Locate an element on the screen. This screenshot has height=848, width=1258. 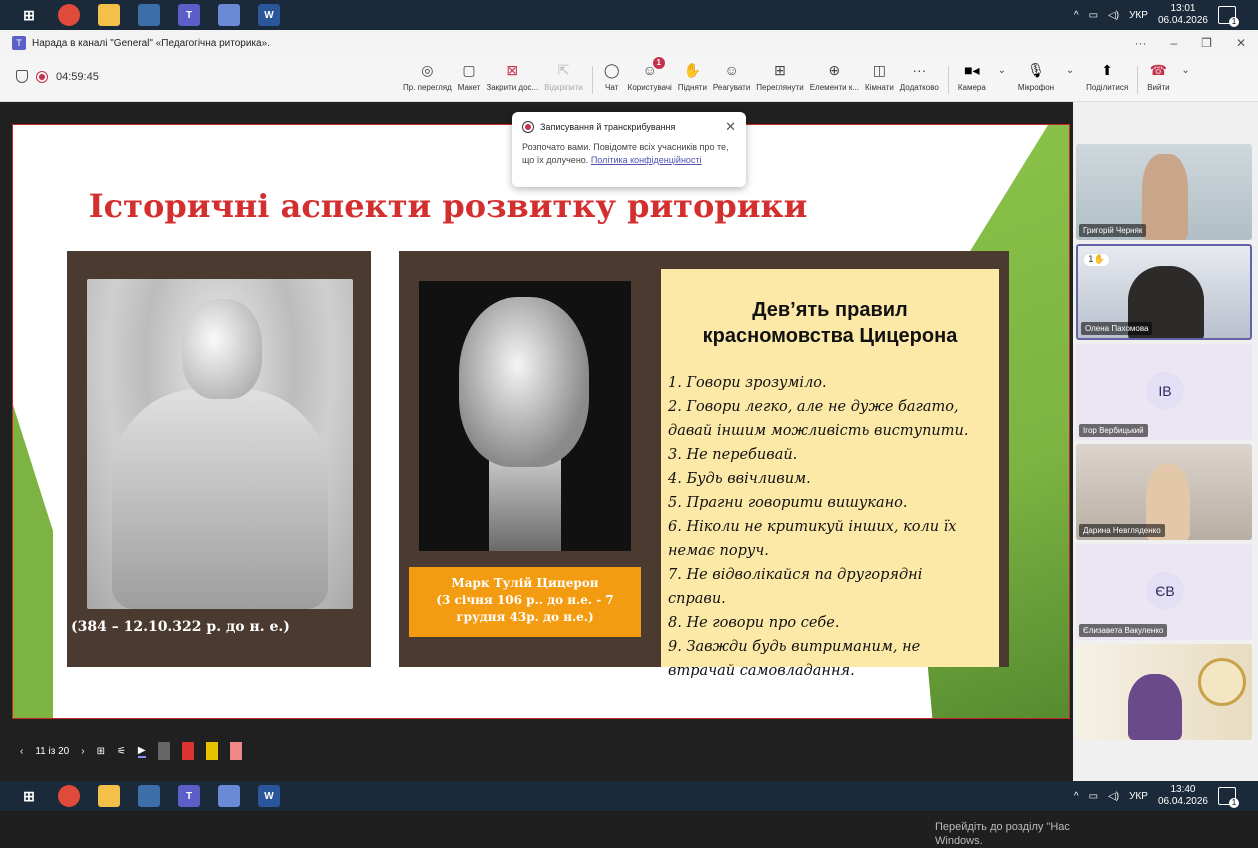
recording-status: 04:59:45 is located at coordinates (57, 76).